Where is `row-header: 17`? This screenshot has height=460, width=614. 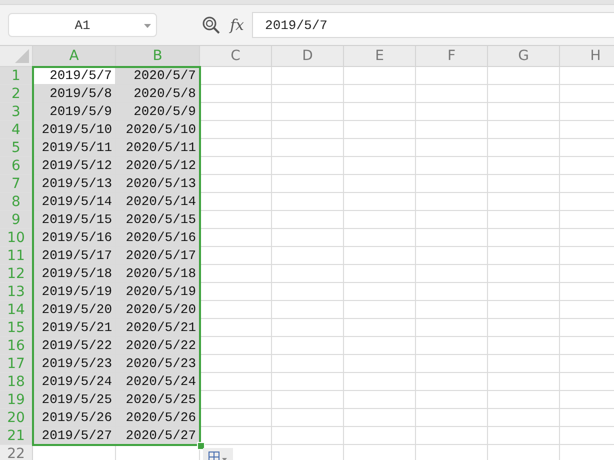 row-header: 17 is located at coordinates (16, 364).